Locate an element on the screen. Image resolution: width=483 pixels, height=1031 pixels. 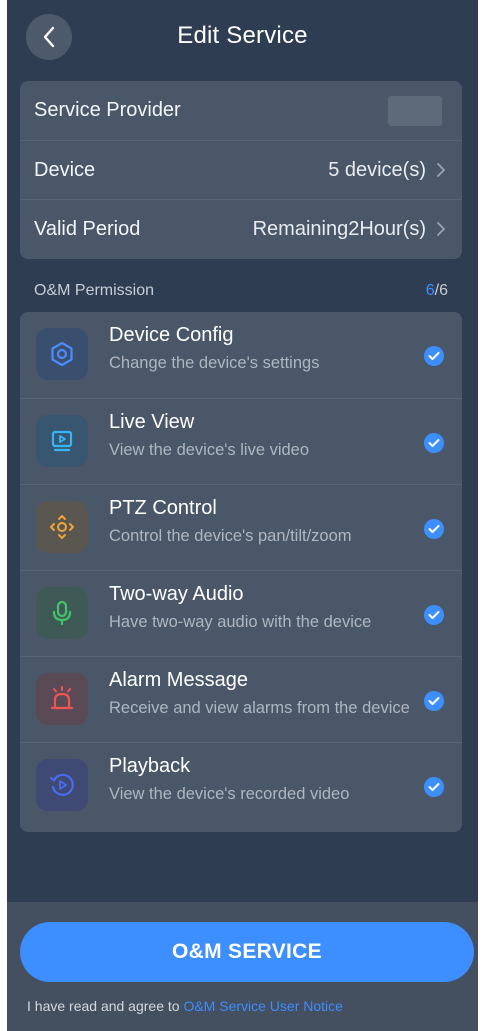
alarm-message-icon is located at coordinates (62, 699).